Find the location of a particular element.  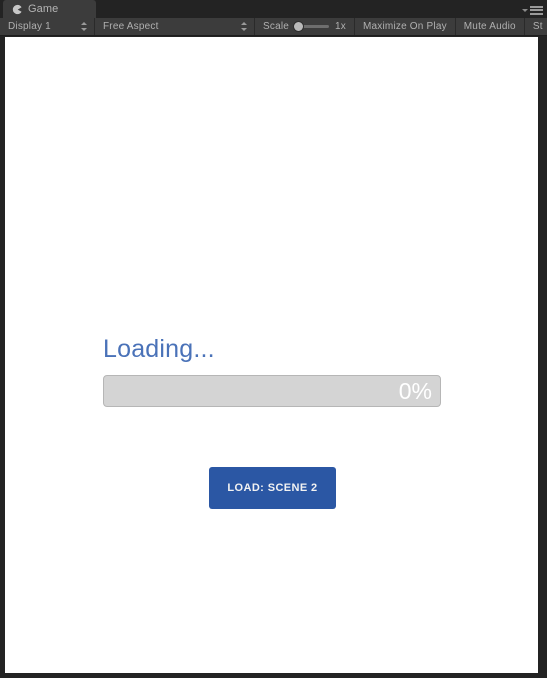

mute-audio-toggle: Mute Audio is located at coordinates (490, 26).